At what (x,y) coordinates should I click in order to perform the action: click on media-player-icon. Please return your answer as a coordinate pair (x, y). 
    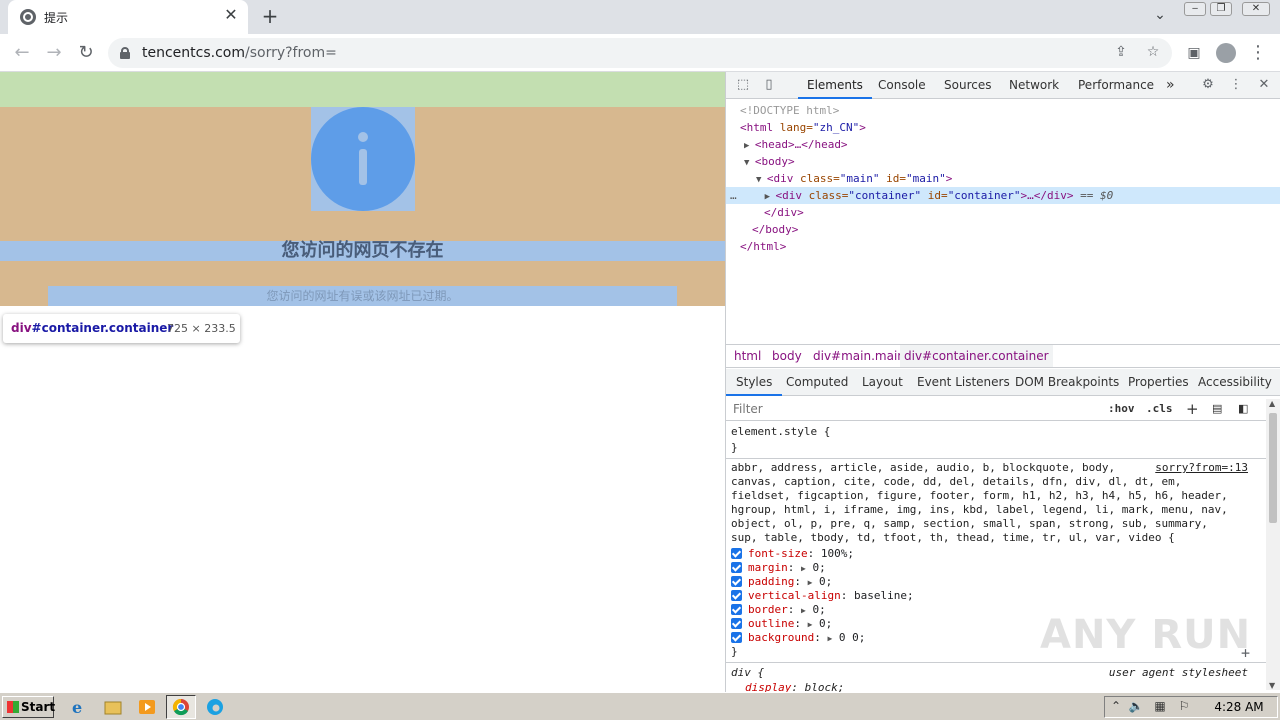
    Looking at the image, I should click on (147, 707).